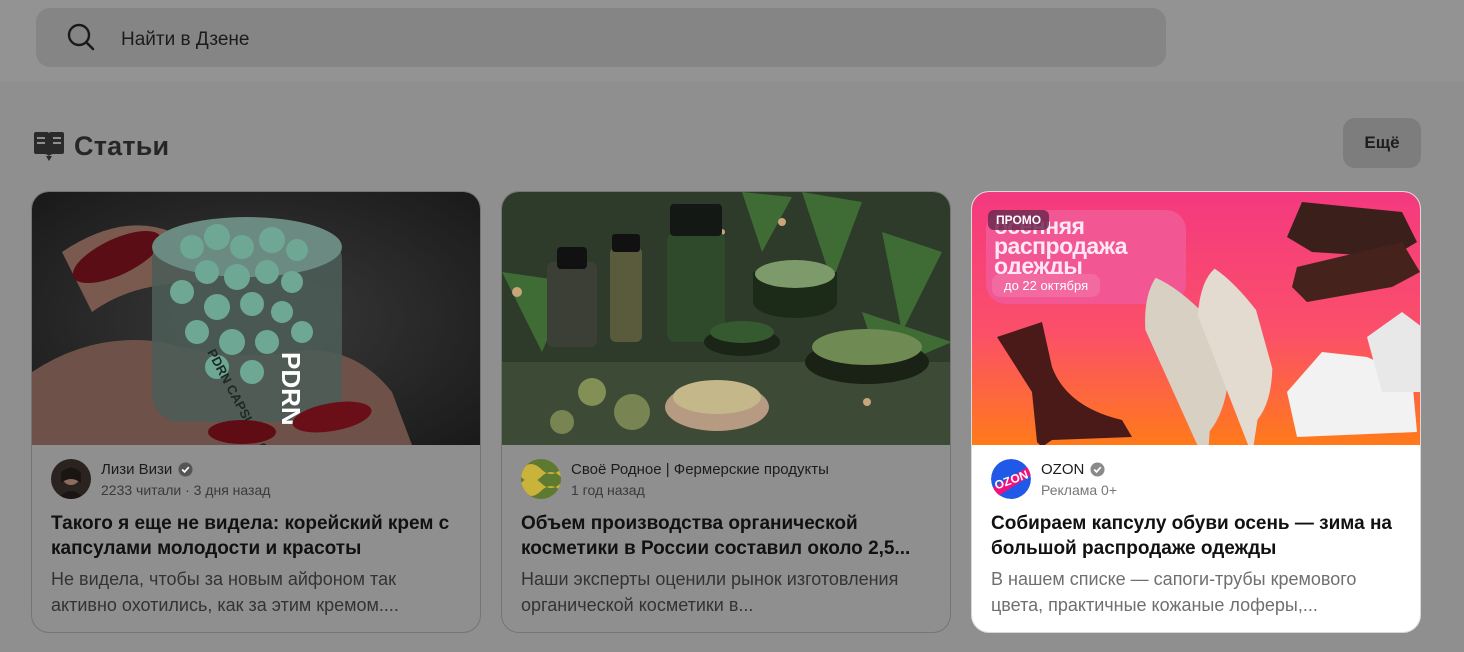  Describe the element at coordinates (185, 40) in the screenshot. I see `search-input: Найти в Дзене` at that location.